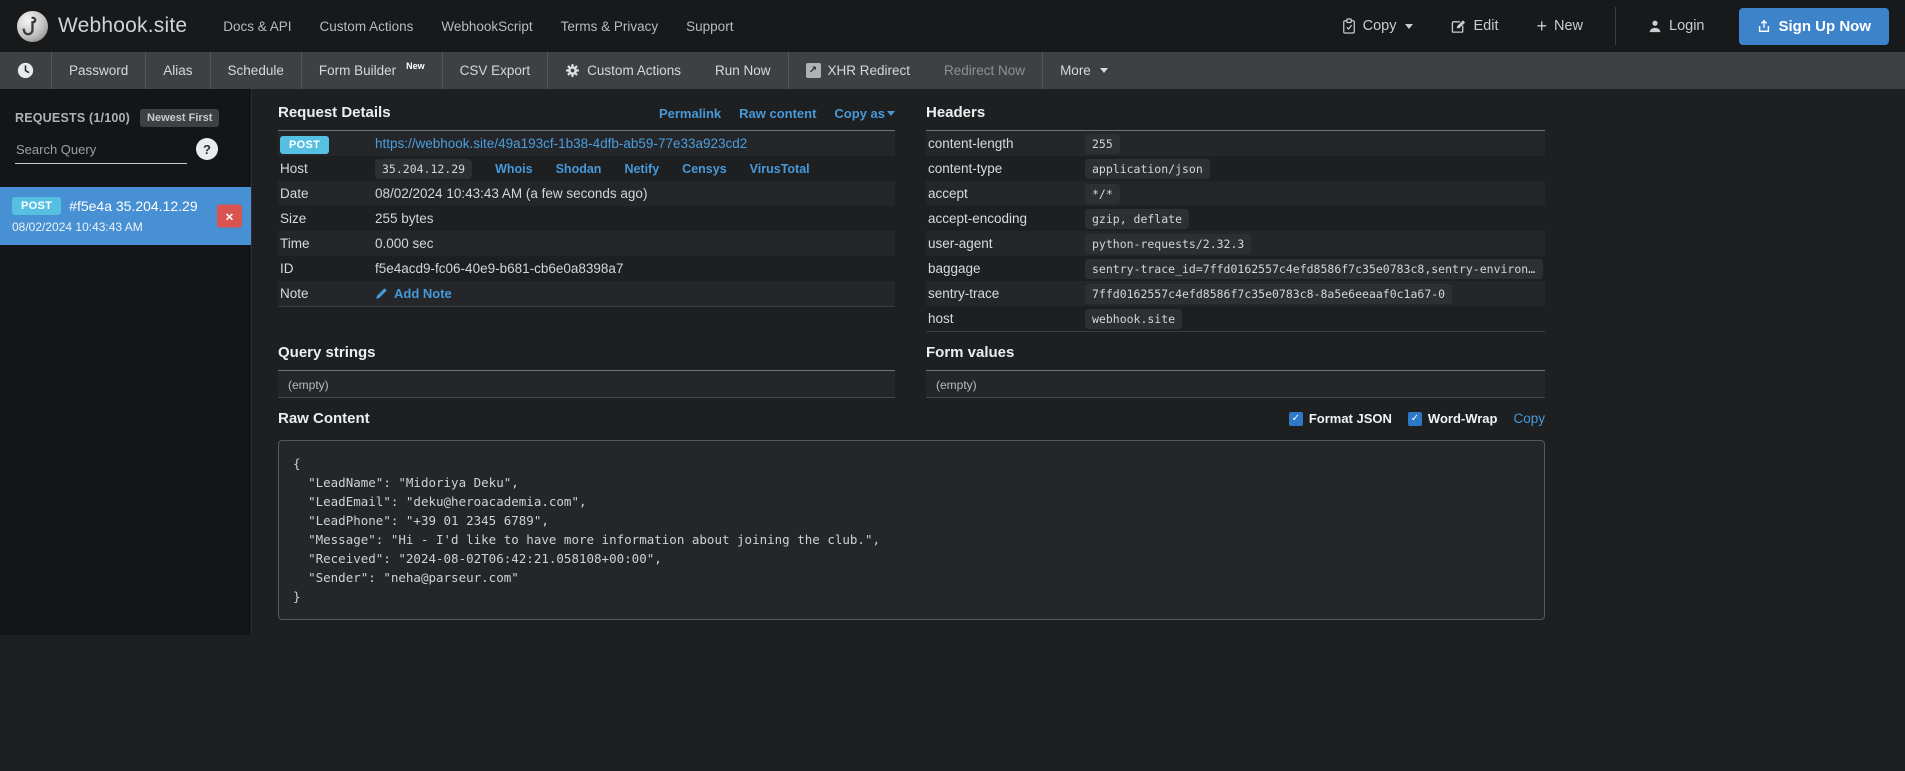 This screenshot has width=1905, height=771. Describe the element at coordinates (586, 243) in the screenshot. I see `time-row: Time 0.000 sec` at that location.